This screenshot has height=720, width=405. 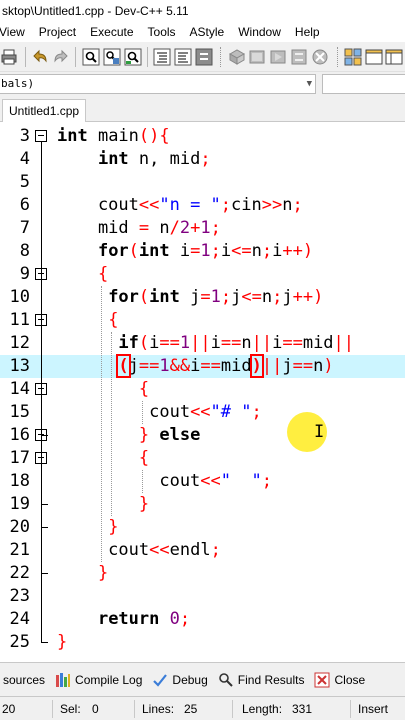 What do you see at coordinates (40, 57) in the screenshot?
I see `undo-button` at bounding box center [40, 57].